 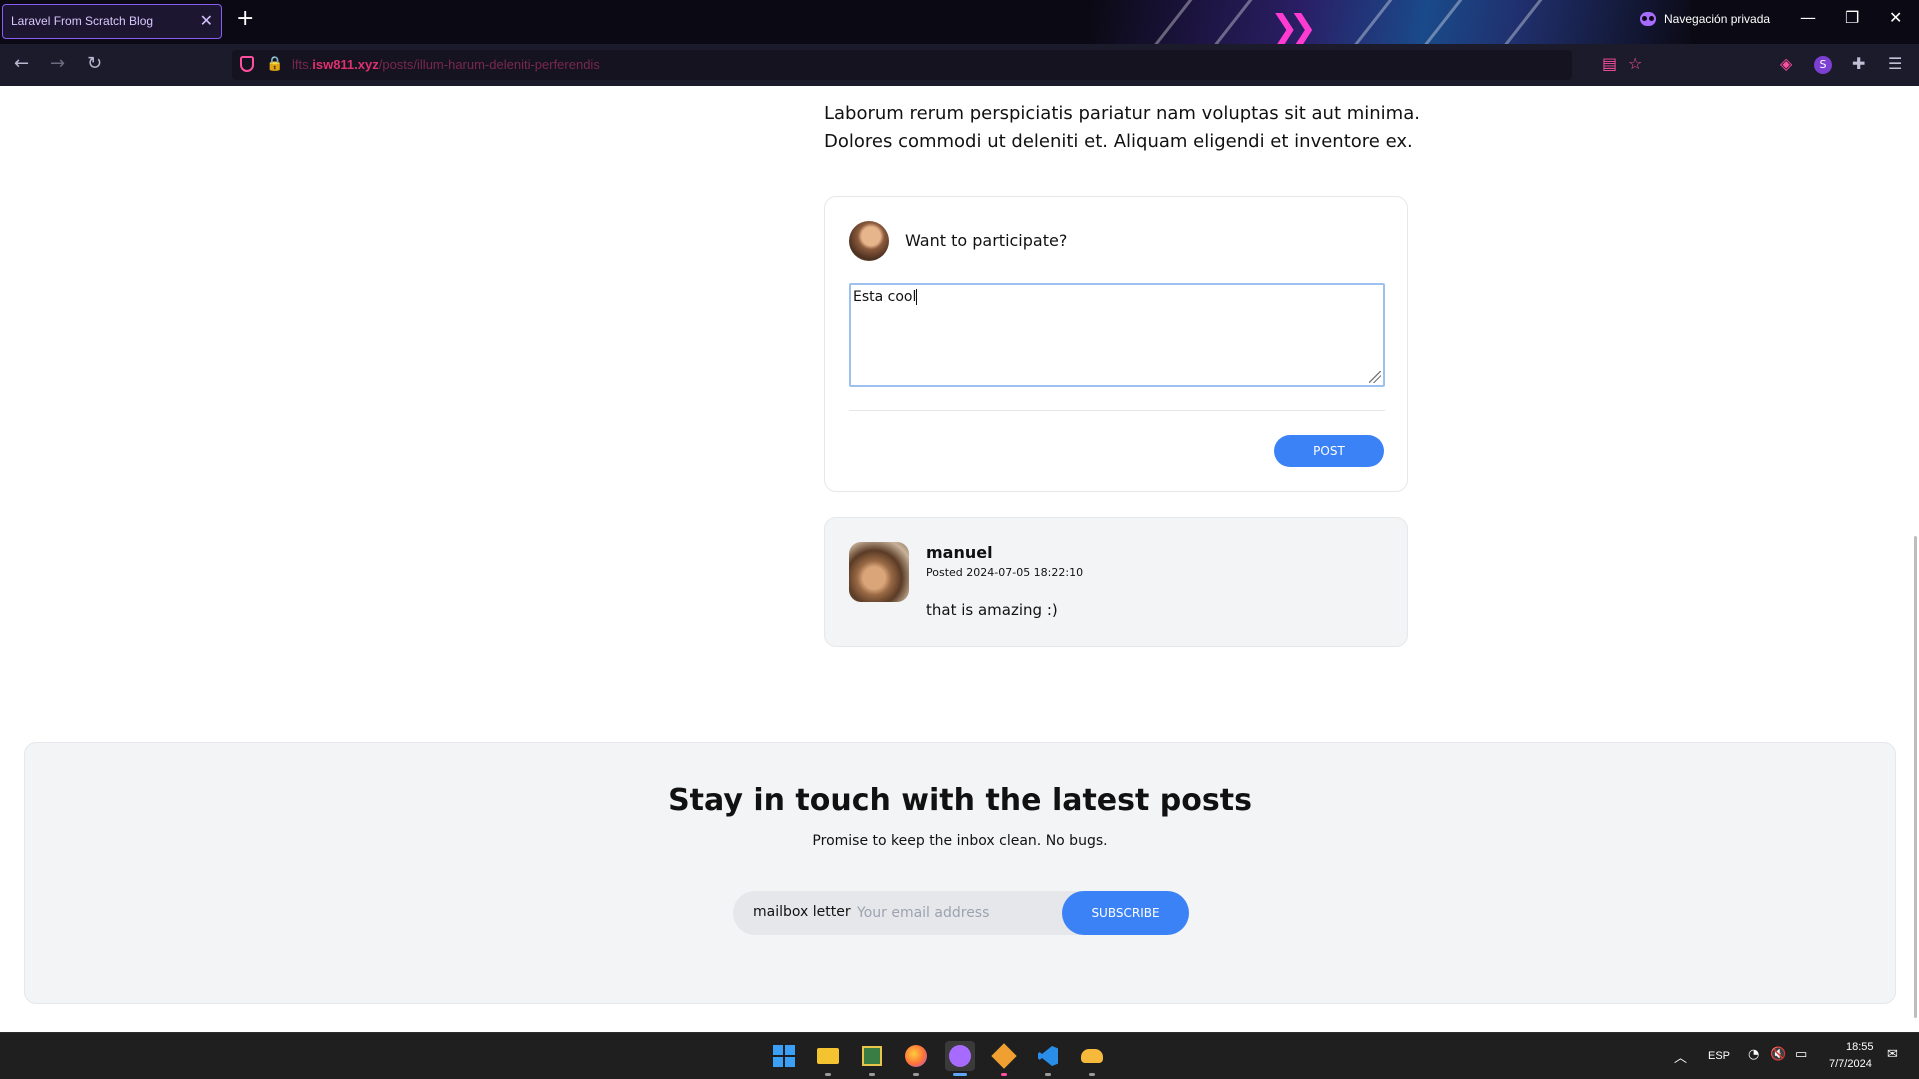 I want to click on git-tool-icon, so click(x=1004, y=1058).